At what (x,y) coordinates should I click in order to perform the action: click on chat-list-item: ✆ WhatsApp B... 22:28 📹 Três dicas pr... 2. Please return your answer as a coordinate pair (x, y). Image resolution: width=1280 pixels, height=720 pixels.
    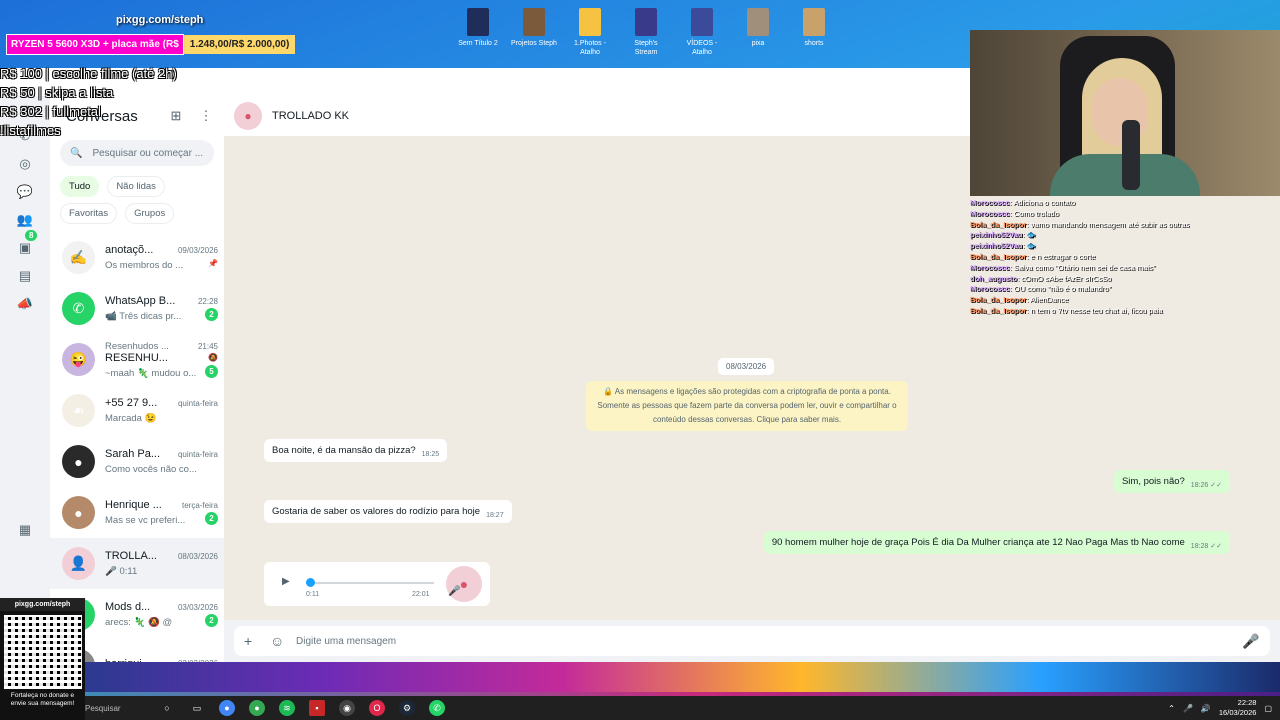
    Looking at the image, I should click on (137, 308).